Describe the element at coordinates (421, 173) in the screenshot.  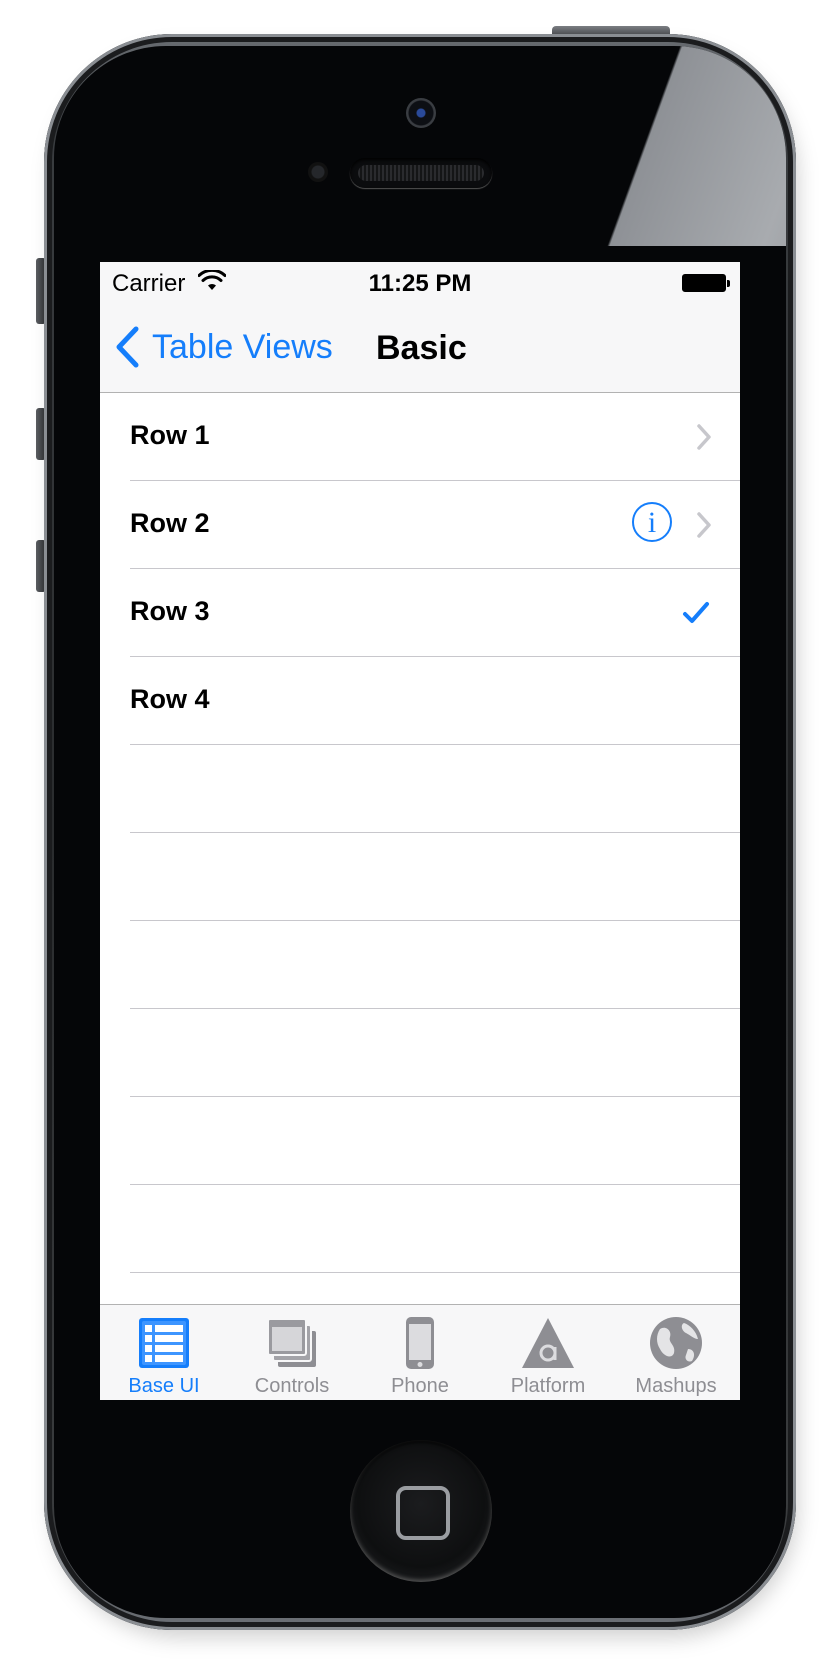
I see `earpiece-speaker` at that location.